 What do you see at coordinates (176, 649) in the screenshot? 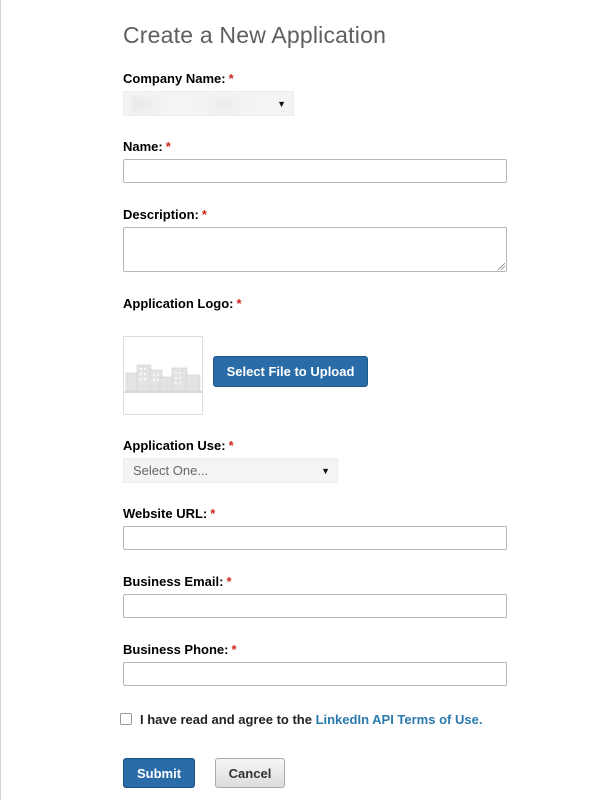
I see `business-phone-label-text: Business Phone:` at bounding box center [176, 649].